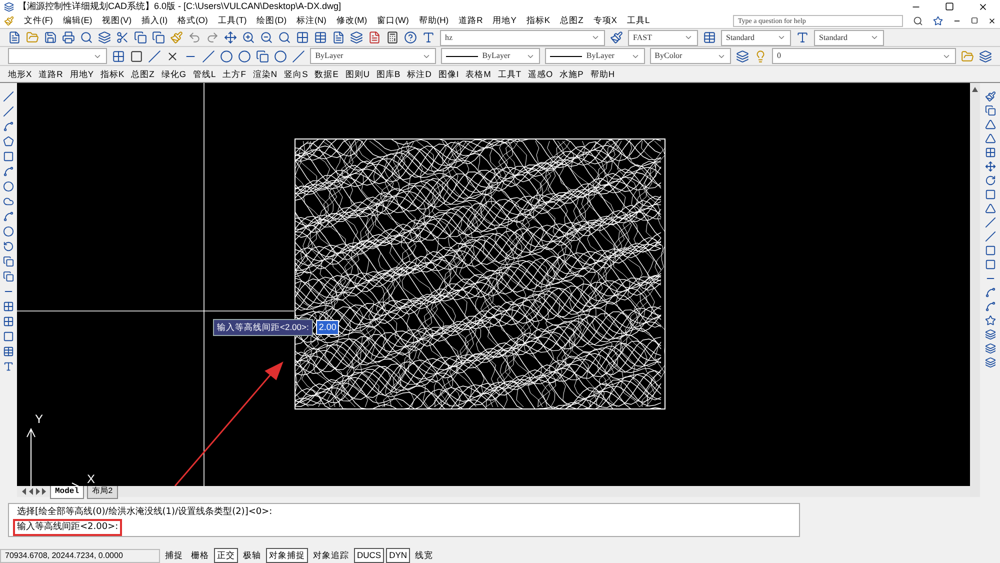  I want to click on plugin-menu-item: 用地Y, so click(82, 74).